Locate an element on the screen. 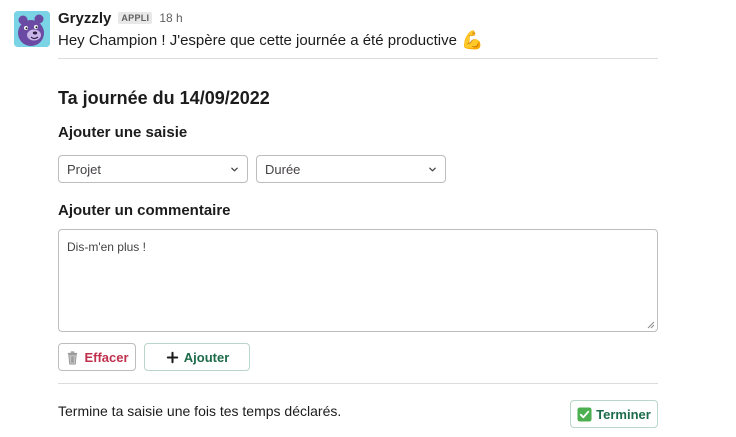 Image resolution: width=736 pixels, height=437 pixels. entry-section-label: Ajouter une saisie is located at coordinates (123, 132).